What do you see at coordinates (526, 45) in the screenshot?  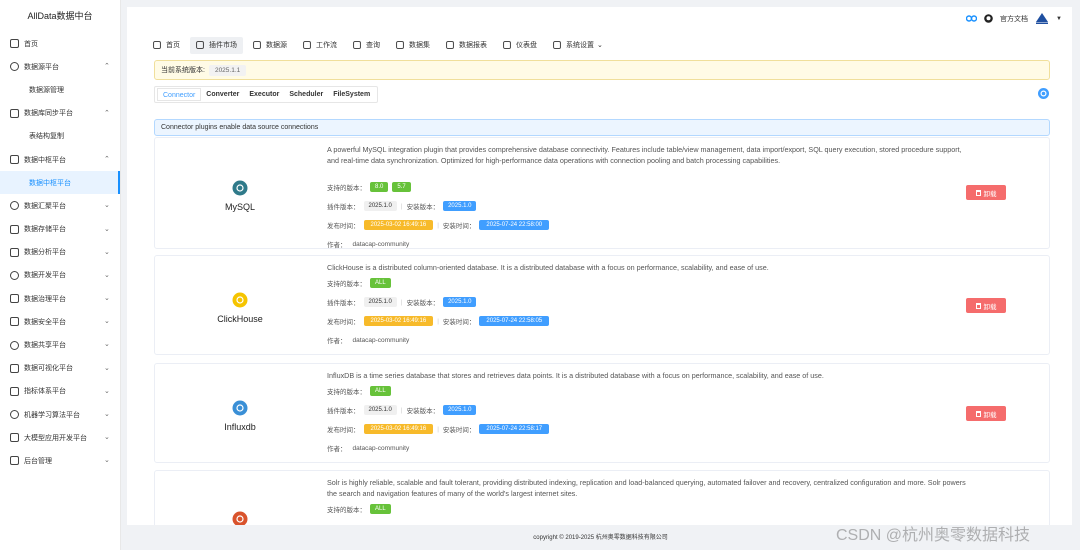 I see `nav-item-label: 仪表盘` at bounding box center [526, 45].